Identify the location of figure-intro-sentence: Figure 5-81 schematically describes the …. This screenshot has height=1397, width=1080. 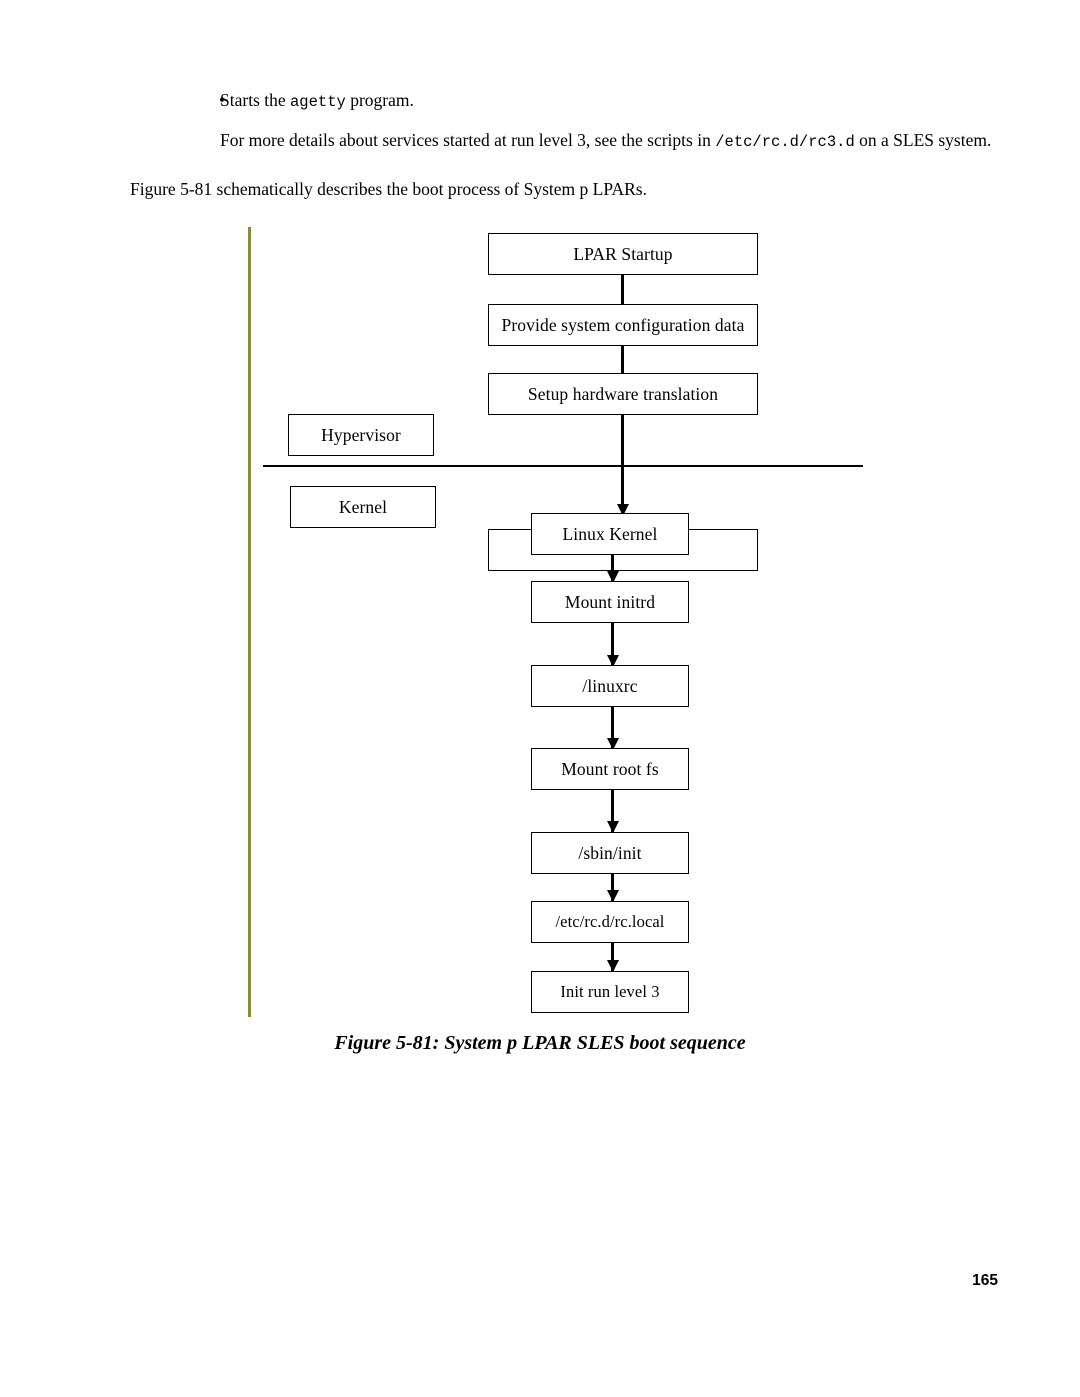
(388, 189).